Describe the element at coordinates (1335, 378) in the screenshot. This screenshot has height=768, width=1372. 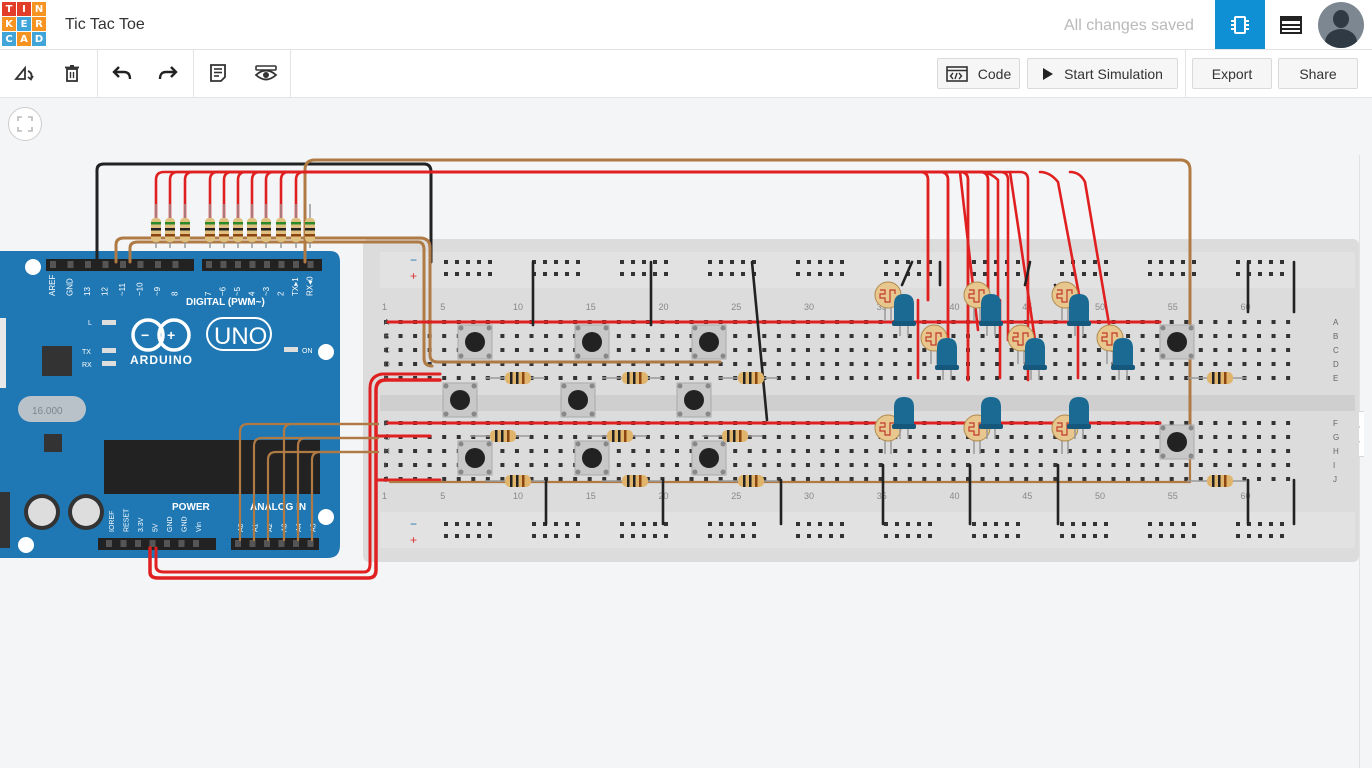
I see `row-label: E` at that location.